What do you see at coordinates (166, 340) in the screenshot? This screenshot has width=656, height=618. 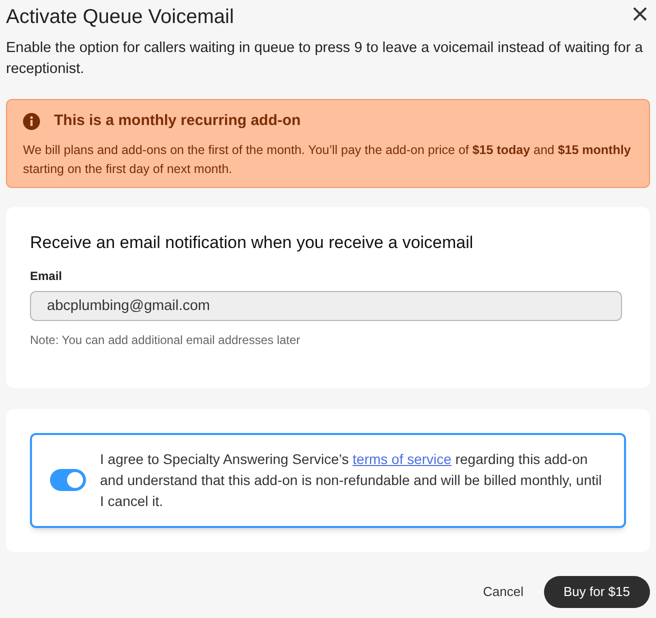 I see `field-note: Note: You can add additional email addresses later` at bounding box center [166, 340].